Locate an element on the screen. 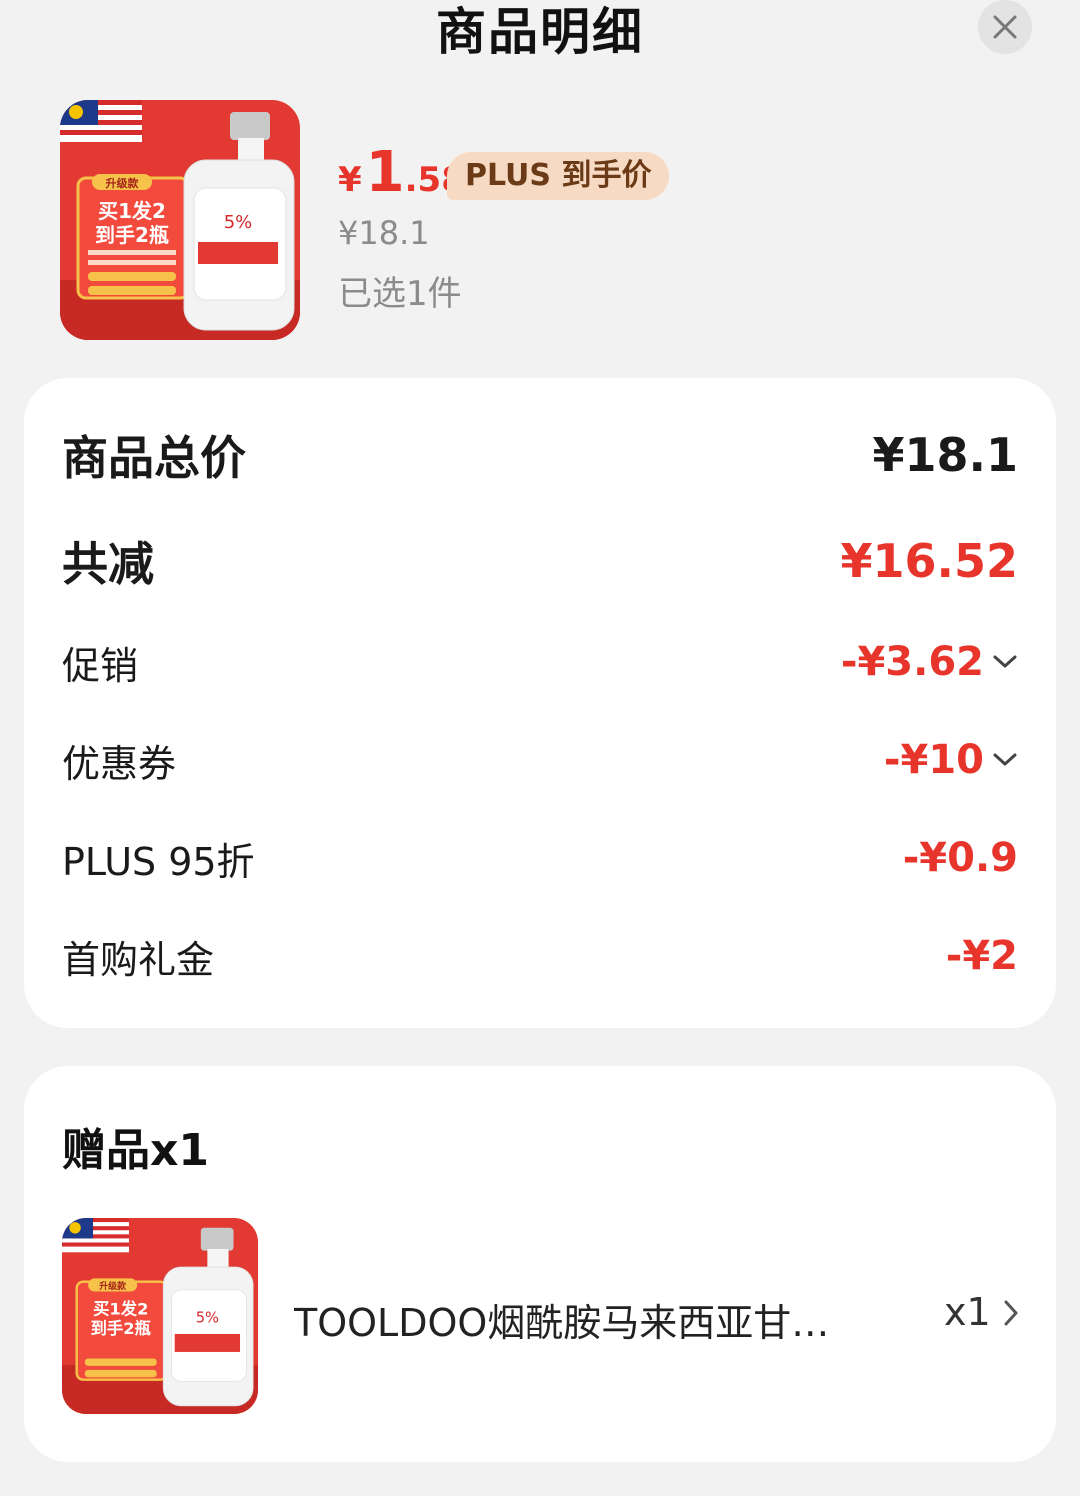  total-discount-label: 共减 is located at coordinates (108, 564).